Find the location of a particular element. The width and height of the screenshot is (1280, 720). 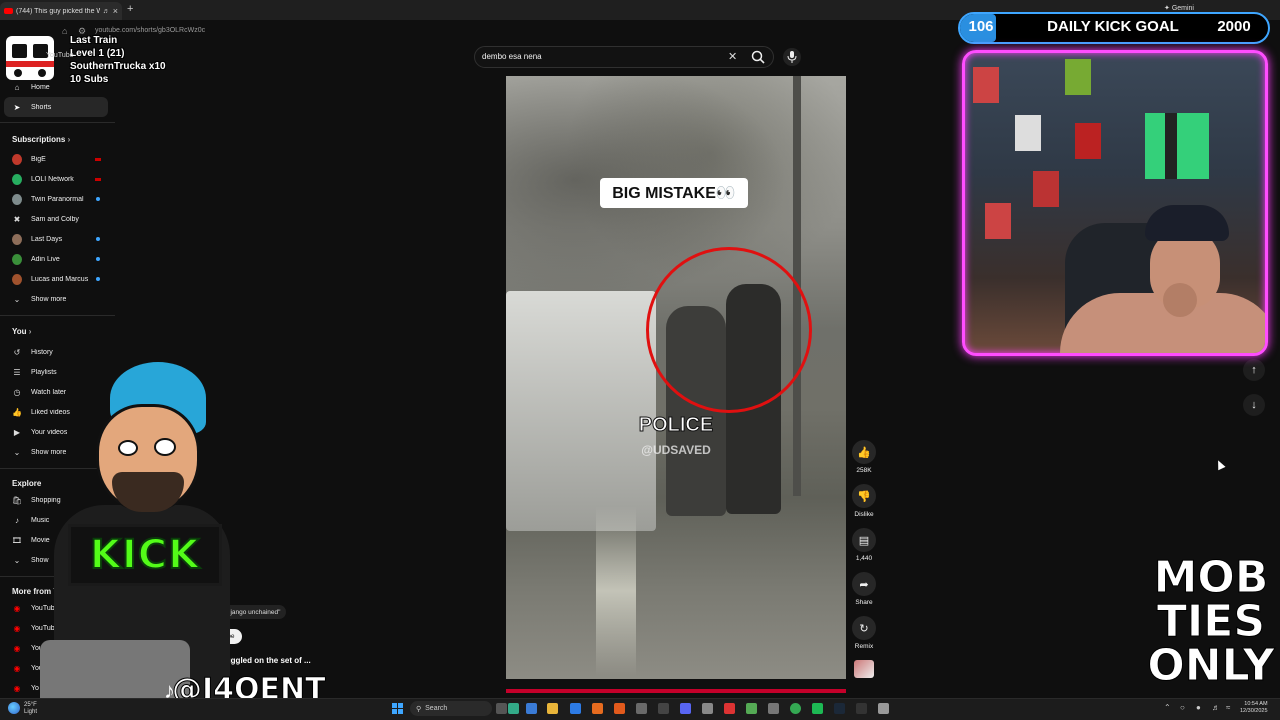

subscription-item: Lucas and Marcus is located at coordinates (57, 279).